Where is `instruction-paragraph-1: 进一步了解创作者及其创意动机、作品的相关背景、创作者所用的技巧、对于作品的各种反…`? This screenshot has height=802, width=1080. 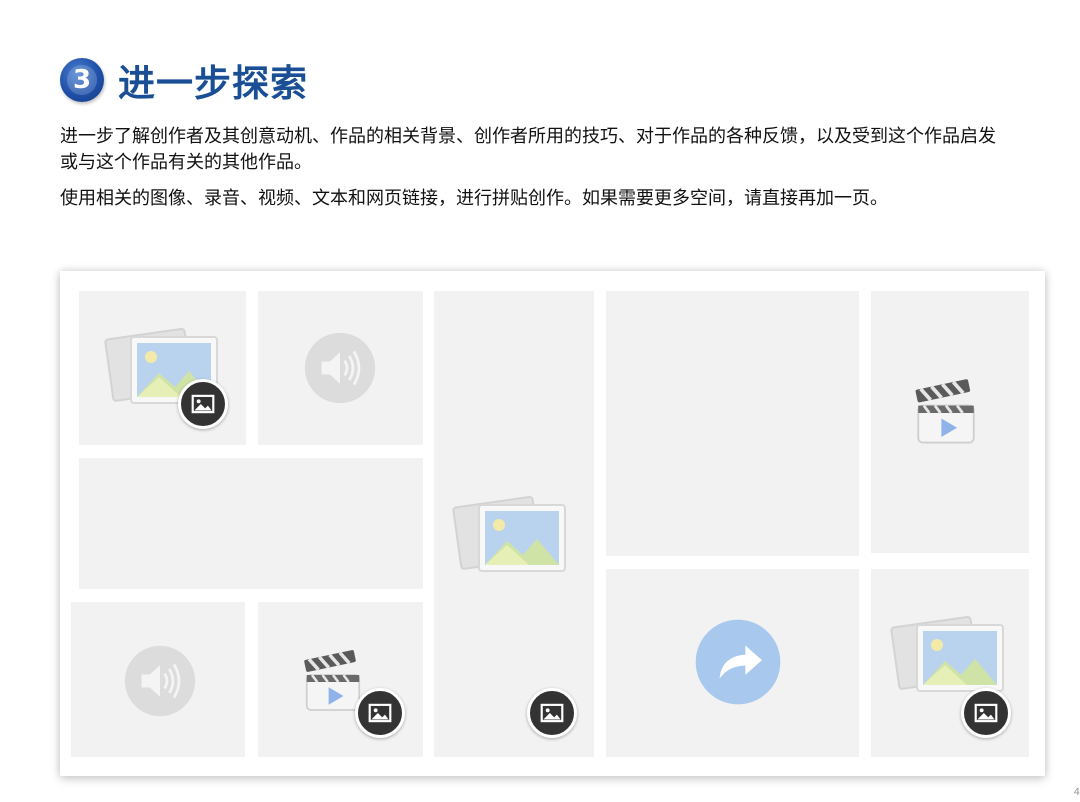 instruction-paragraph-1: 进一步了解创作者及其创意动机、作品的相关背景、创作者所用的技巧、对于作品的各种反… is located at coordinates (528, 149).